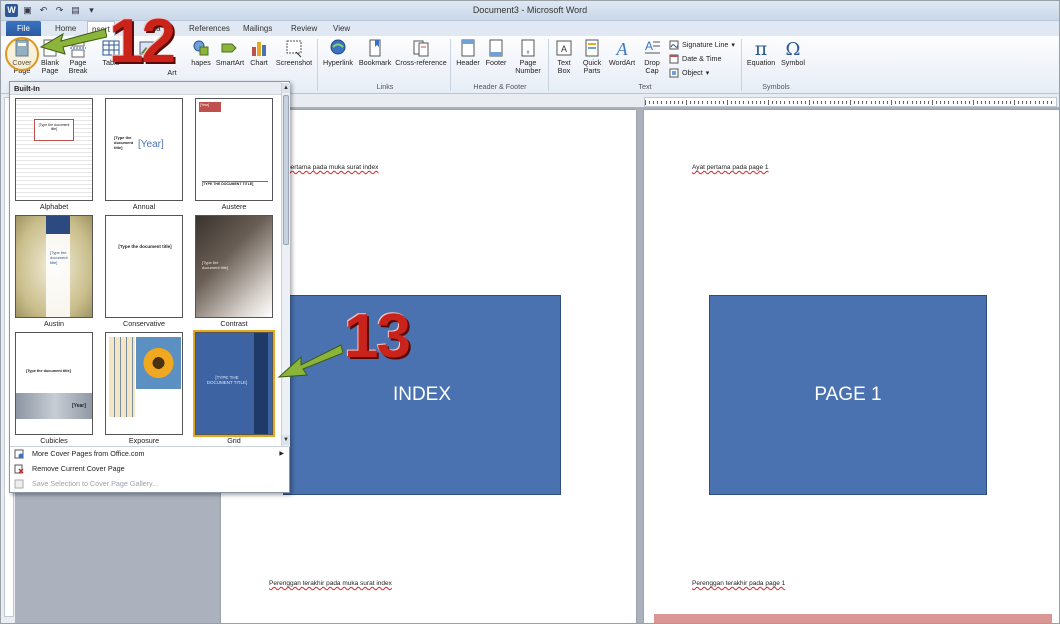 This screenshot has height=624, width=1060. I want to click on cover-grid: [TYPE THE DOCUMENT TITLE] Grid, so click(234, 387).